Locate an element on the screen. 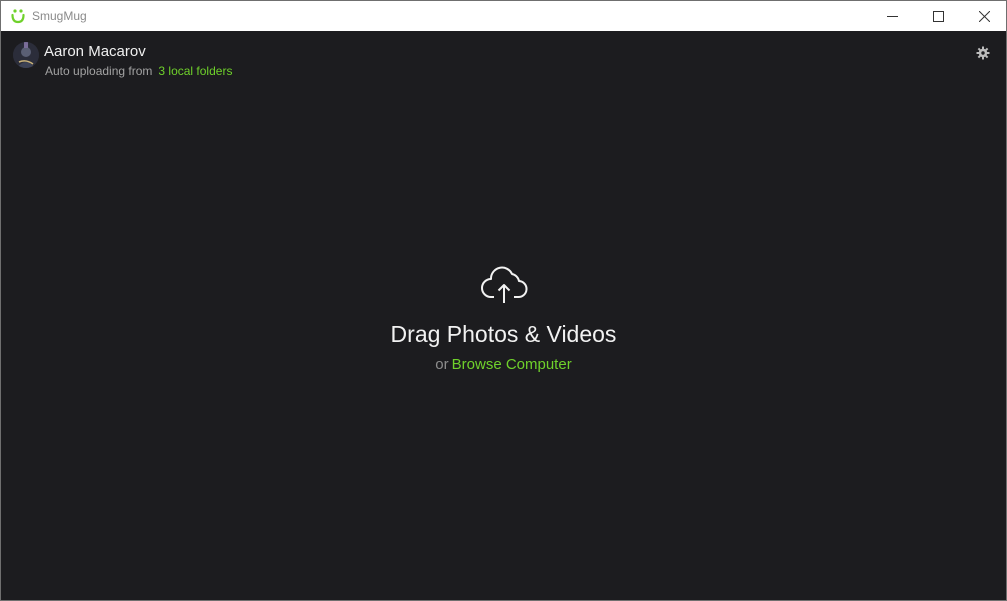 Image resolution: width=1007 pixels, height=601 pixels. gear-icon is located at coordinates (983, 53).